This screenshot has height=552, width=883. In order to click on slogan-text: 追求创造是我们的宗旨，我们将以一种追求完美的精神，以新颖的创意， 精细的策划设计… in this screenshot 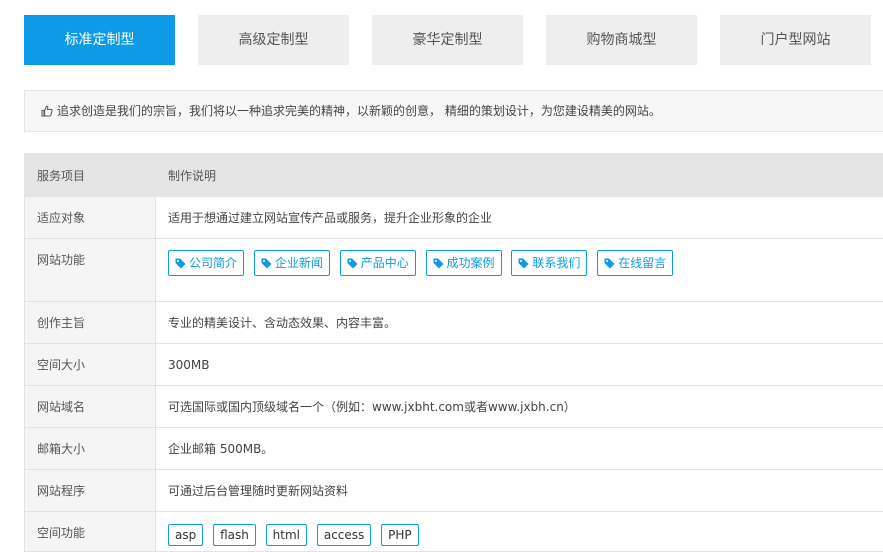, I will do `click(359, 111)`.